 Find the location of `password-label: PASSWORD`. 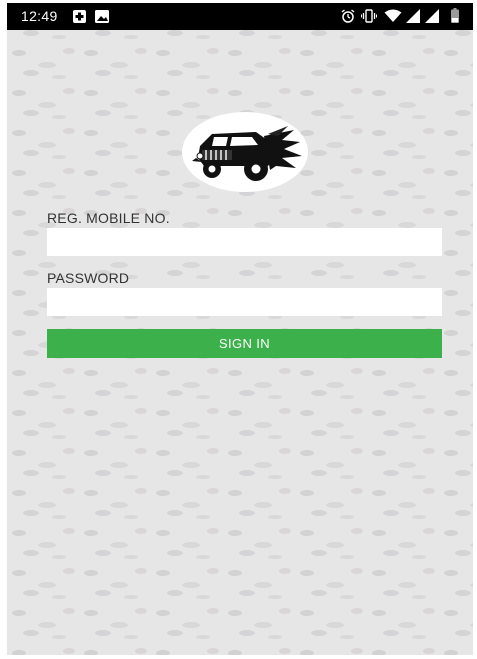

password-label: PASSWORD is located at coordinates (88, 278).